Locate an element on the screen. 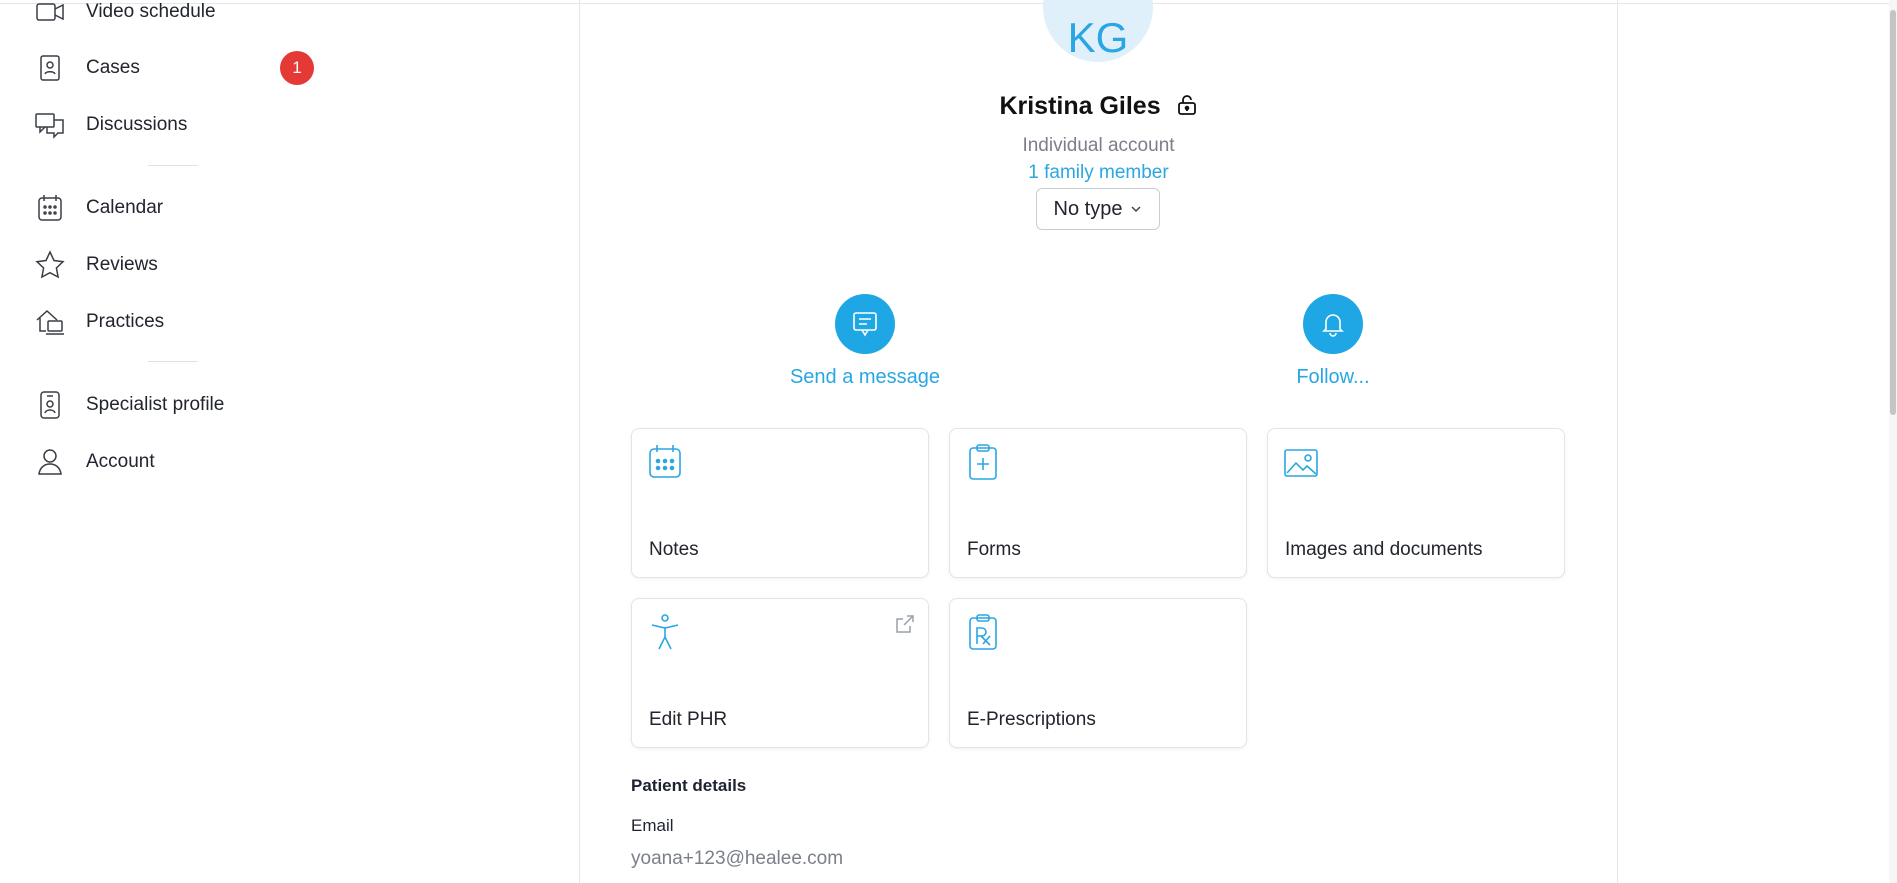 This screenshot has width=1897, height=883. sidebar-item-label: Account is located at coordinates (120, 461).